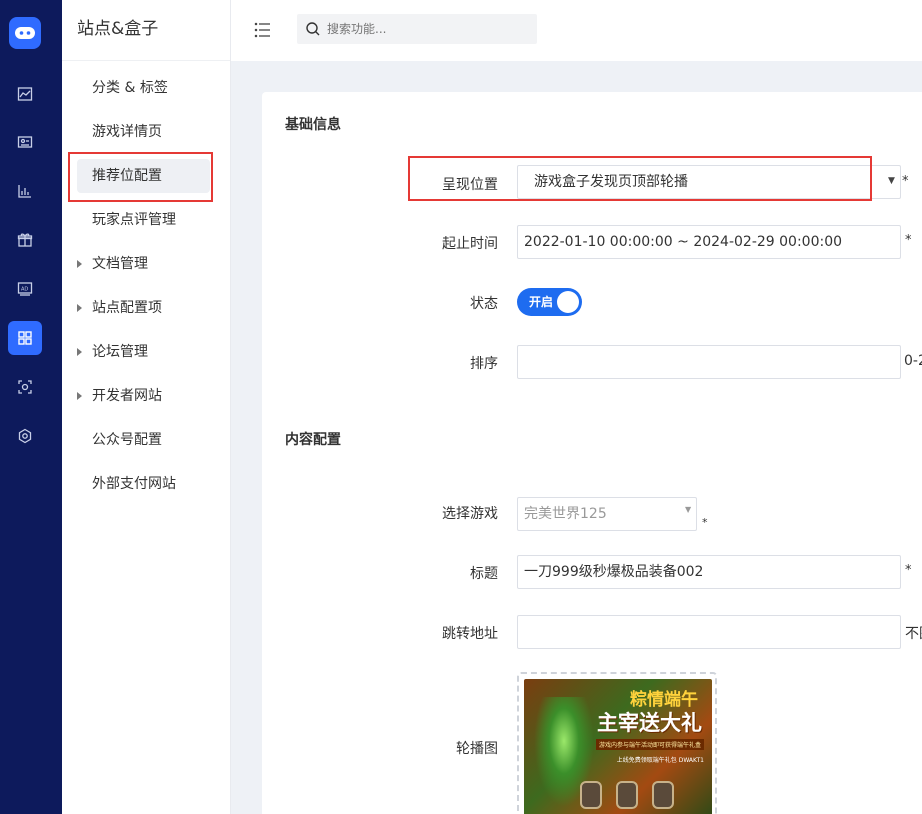 Image resolution: width=922 pixels, height=814 pixels. I want to click on sidebar-title: 站点&盒子, so click(146, 30).